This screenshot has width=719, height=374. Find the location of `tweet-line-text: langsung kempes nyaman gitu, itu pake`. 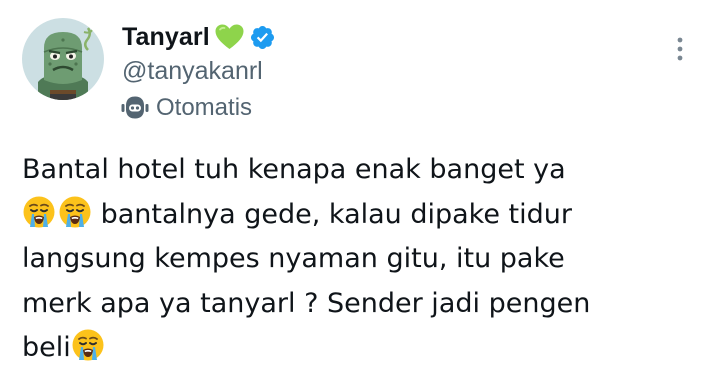

tweet-line-text: langsung kempes nyaman gitu, itu pake is located at coordinates (293, 258).